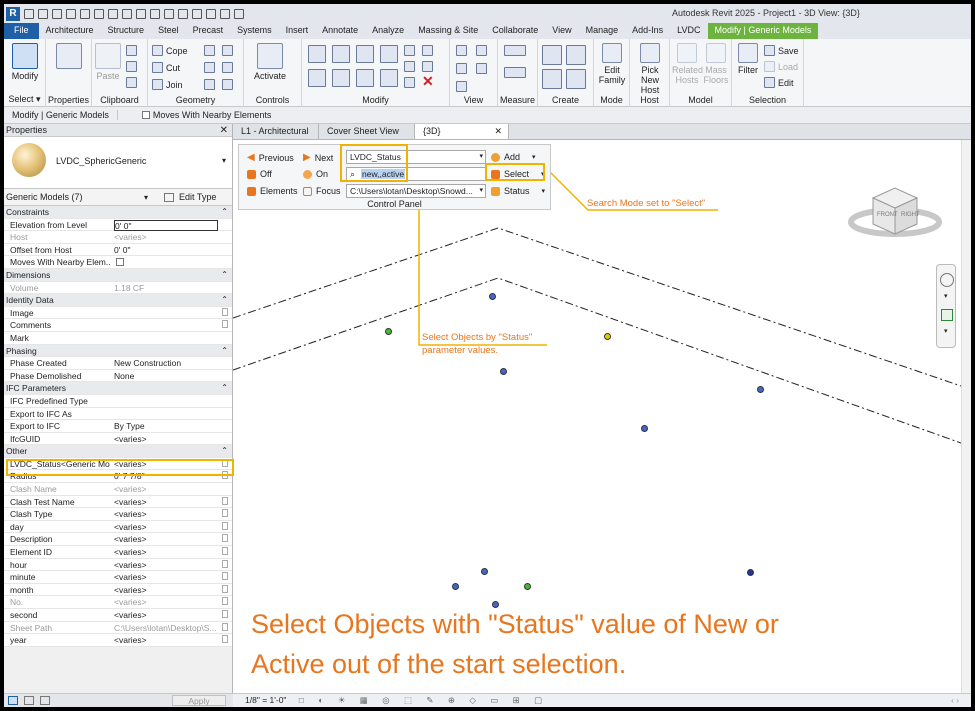  I want to click on property-row: IfcGUID <varies>, so click(118, 439).